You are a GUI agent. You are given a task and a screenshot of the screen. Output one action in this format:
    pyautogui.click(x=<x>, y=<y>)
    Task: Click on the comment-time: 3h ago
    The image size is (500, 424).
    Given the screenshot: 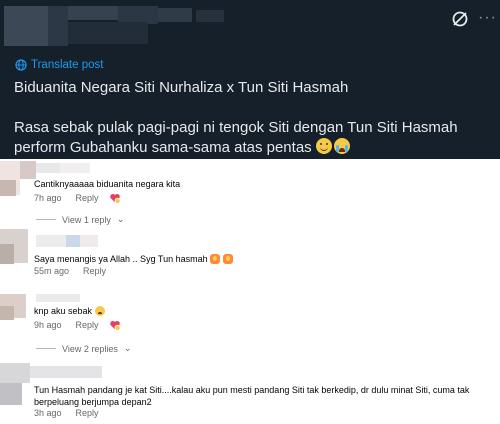 What is the action you would take?
    pyautogui.click(x=48, y=413)
    